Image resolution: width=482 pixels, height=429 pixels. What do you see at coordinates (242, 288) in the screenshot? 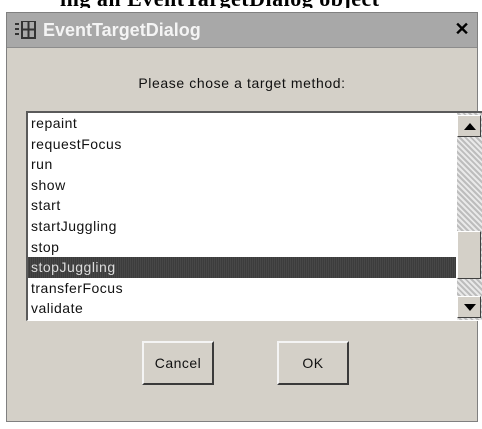
I see `list-item: transferFocus` at bounding box center [242, 288].